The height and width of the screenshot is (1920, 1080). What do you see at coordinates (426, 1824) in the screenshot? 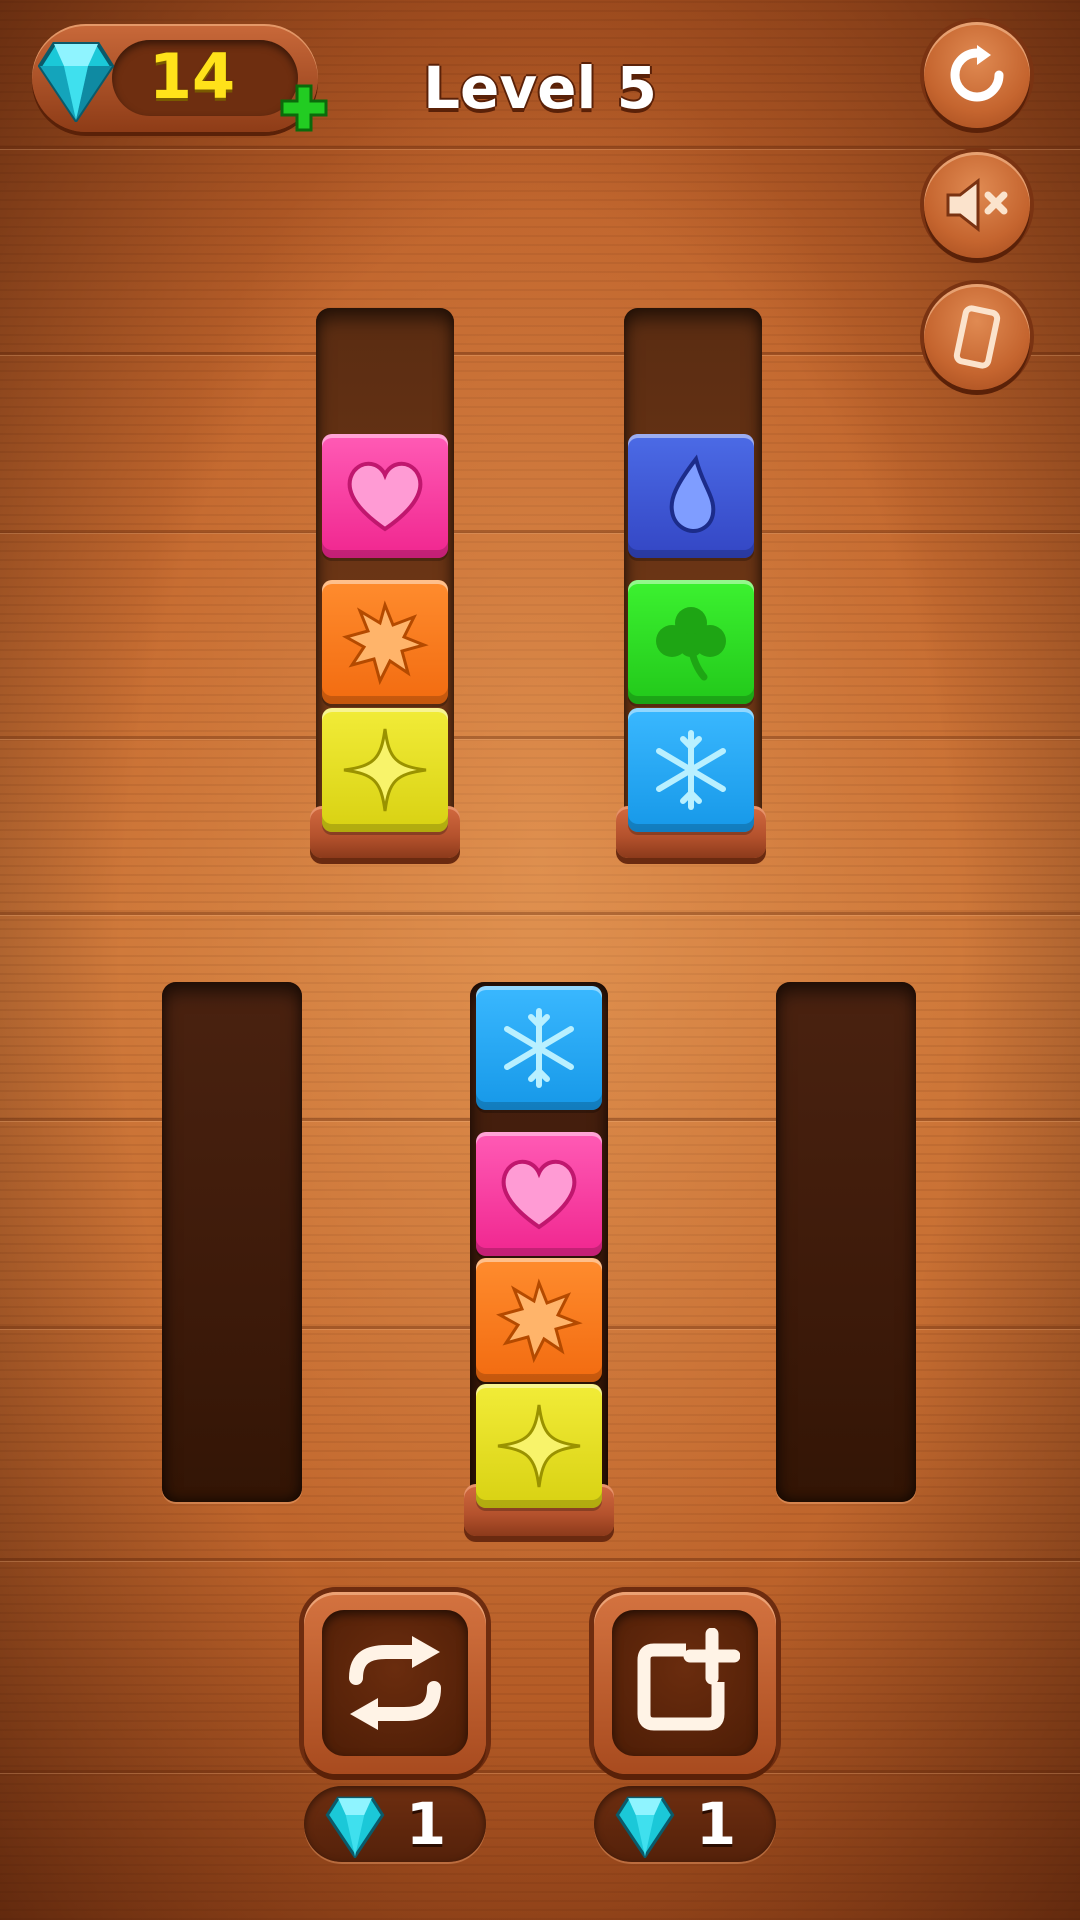
I see `shuffle-cost-value: 1` at bounding box center [426, 1824].